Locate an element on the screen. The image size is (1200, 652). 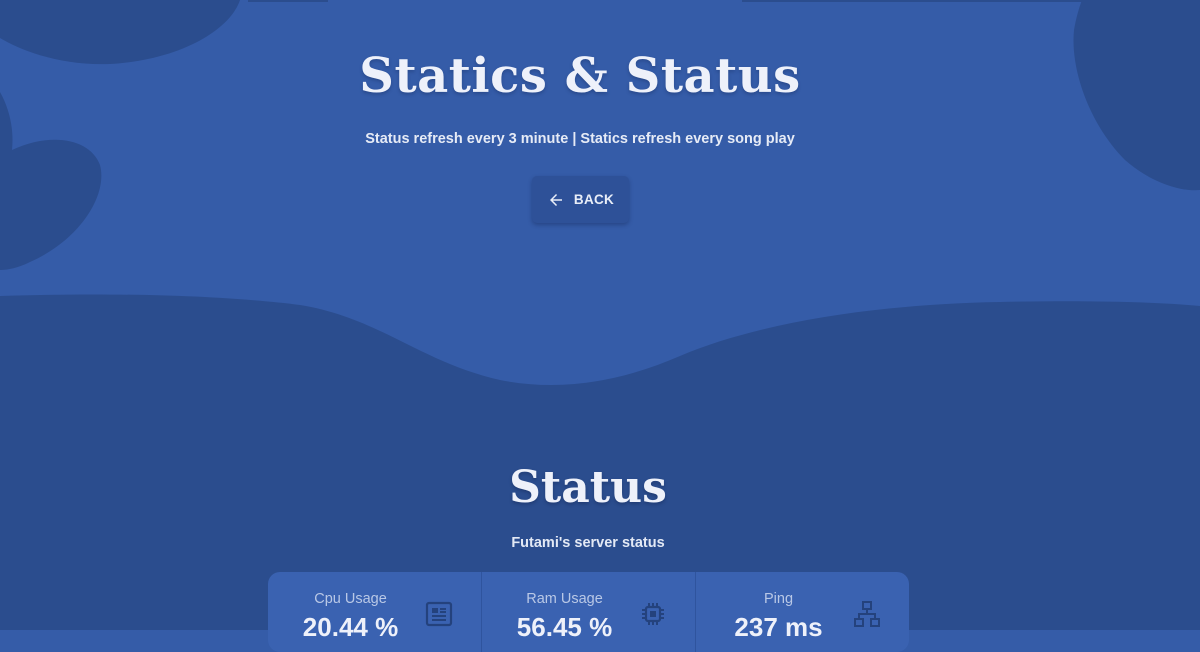
cpu-icon is located at coordinates (439, 614).